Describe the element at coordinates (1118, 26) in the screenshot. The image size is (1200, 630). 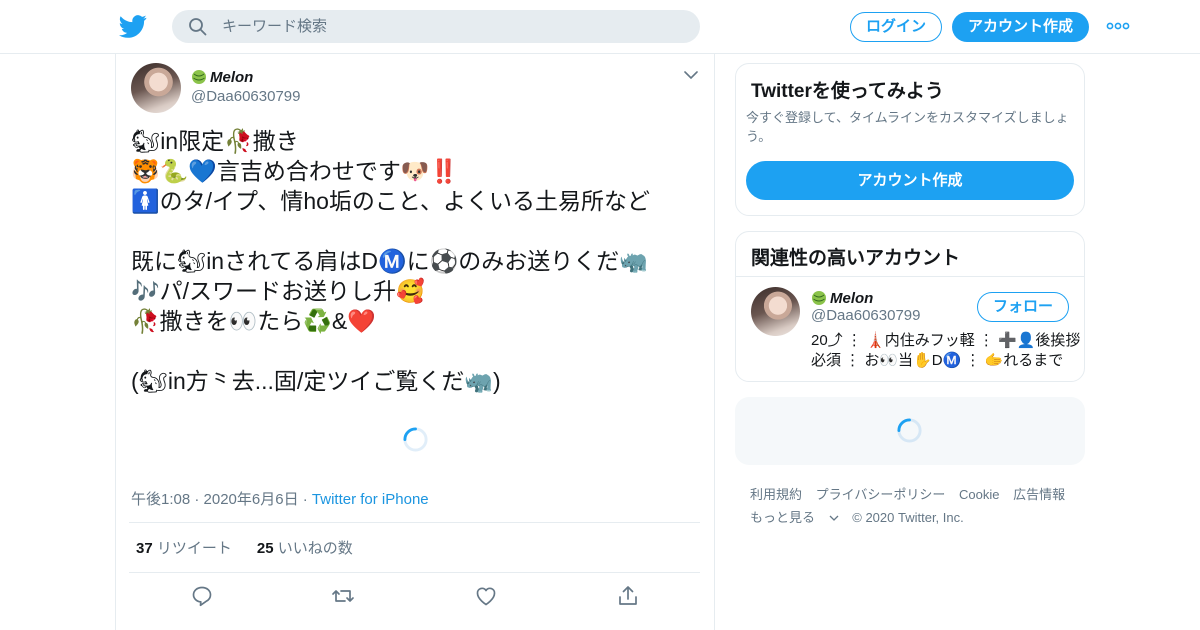
I see `more-dots-icon` at that location.